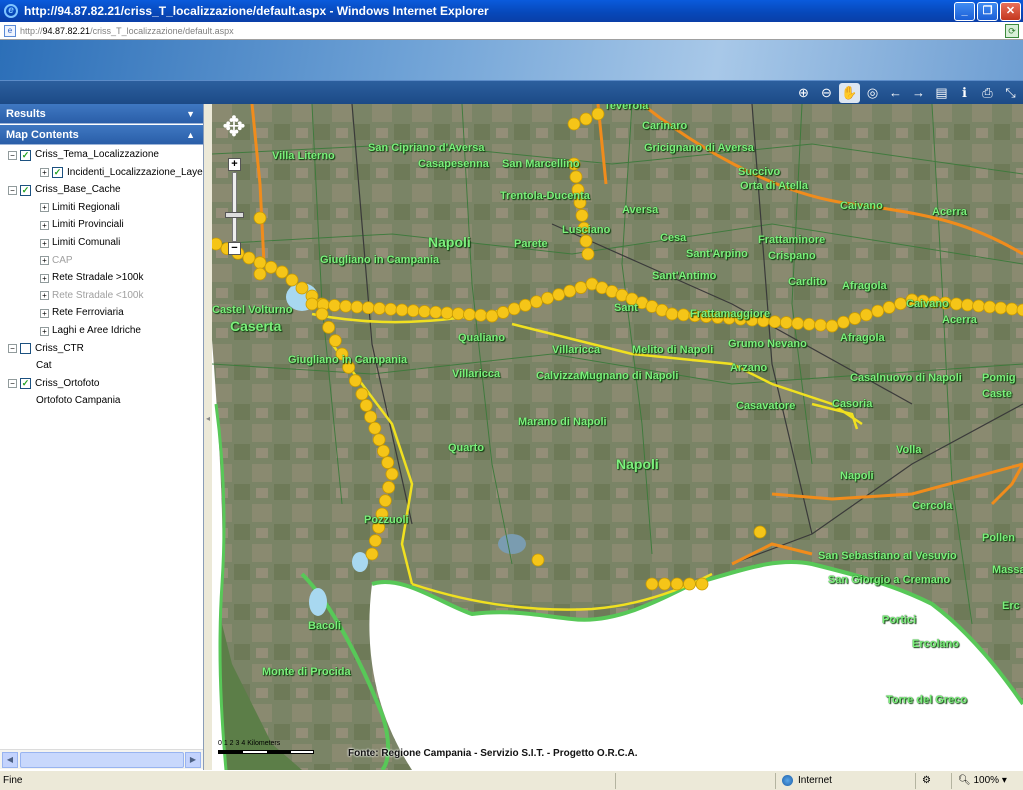 This screenshot has height=790, width=1023. I want to click on layer-tree-item: + Rete Ferroviaria, so click(82, 313).